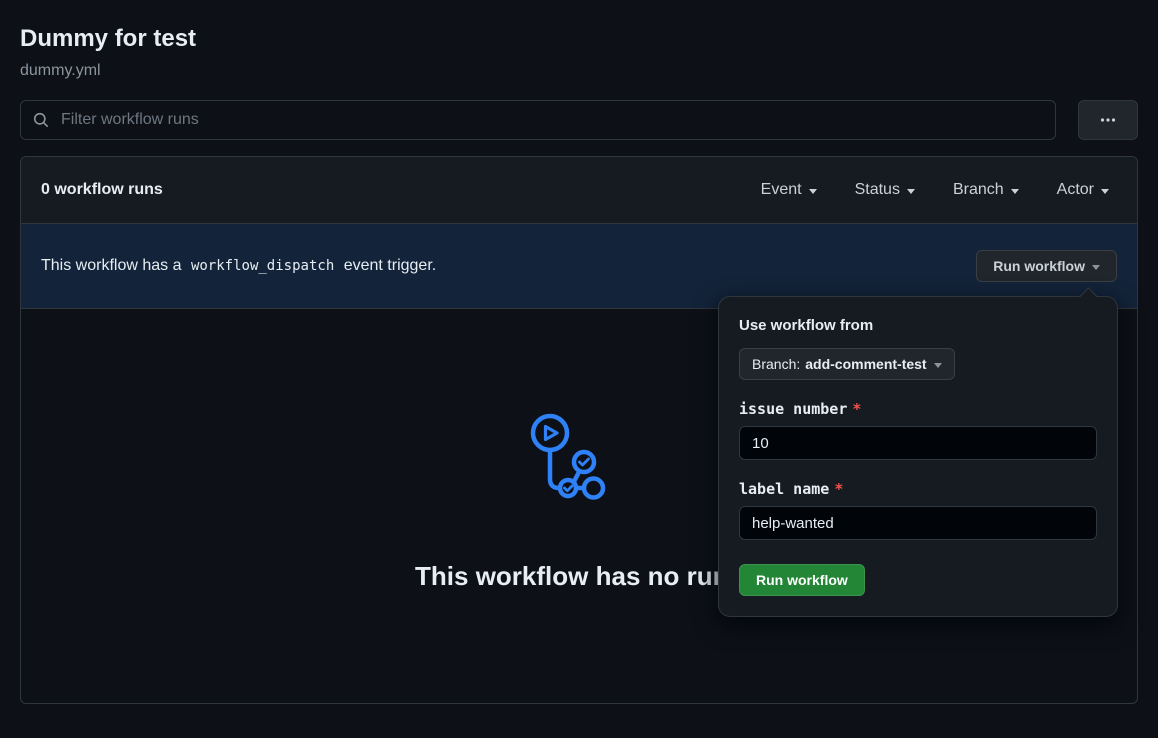 This screenshot has width=1158, height=738. I want to click on page-title: Dummy for test, so click(108, 38).